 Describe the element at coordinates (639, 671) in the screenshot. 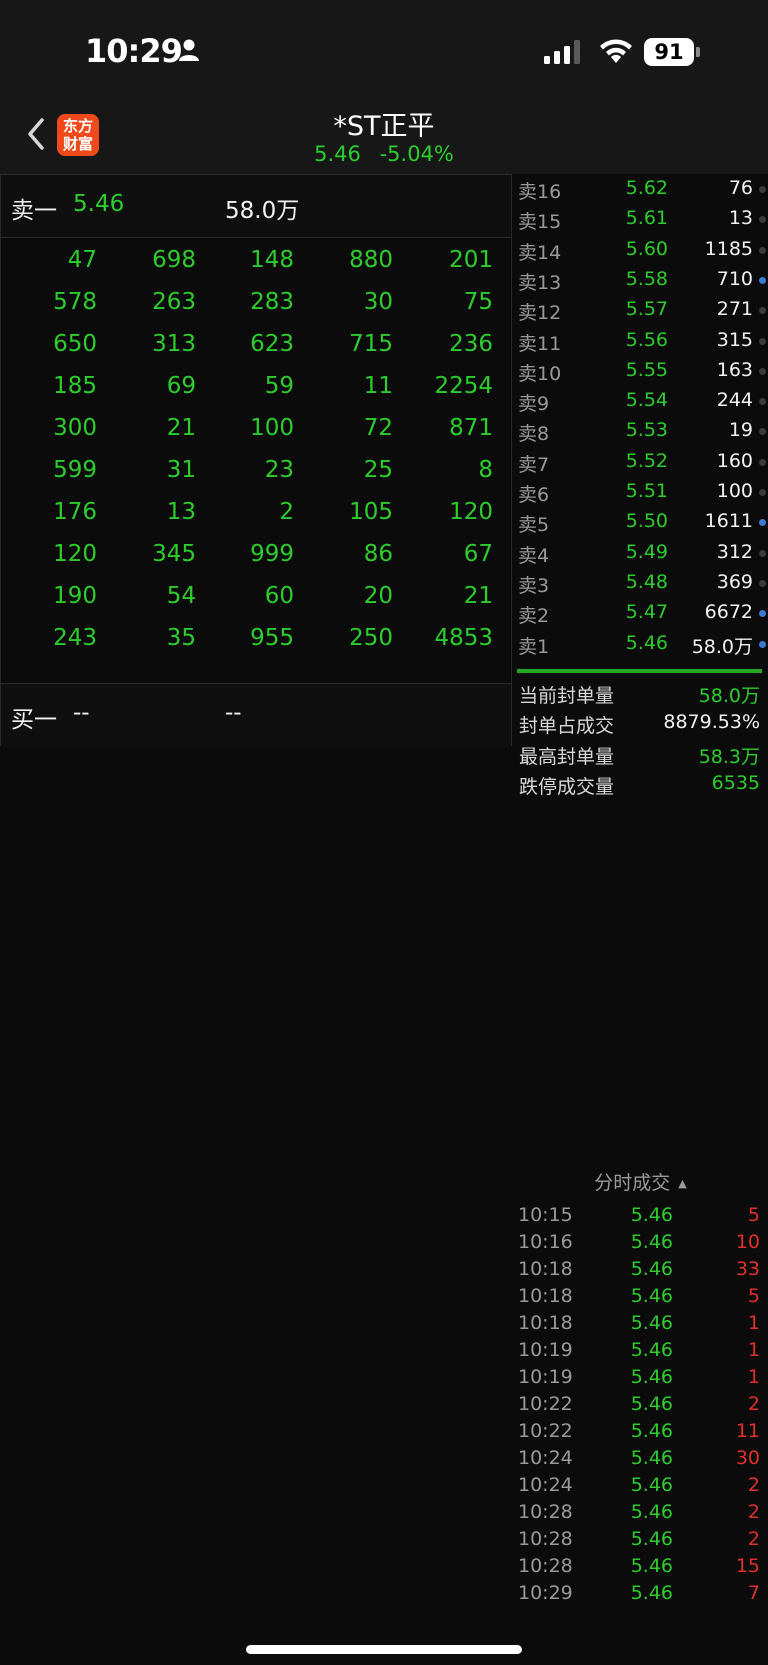

I see `order-book-divider` at that location.